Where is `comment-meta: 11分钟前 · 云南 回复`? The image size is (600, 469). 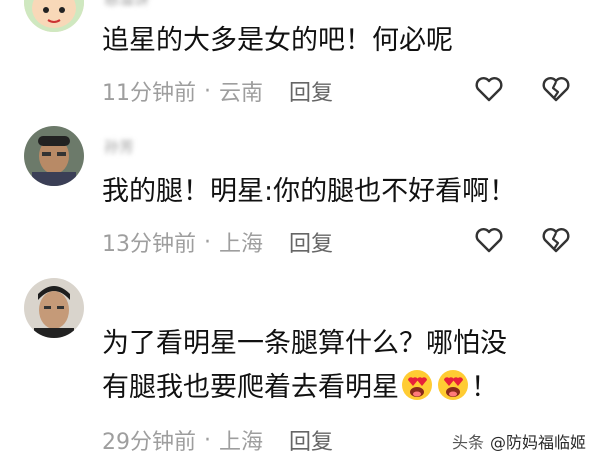 comment-meta: 11分钟前 · 云南 回复 is located at coordinates (217, 91).